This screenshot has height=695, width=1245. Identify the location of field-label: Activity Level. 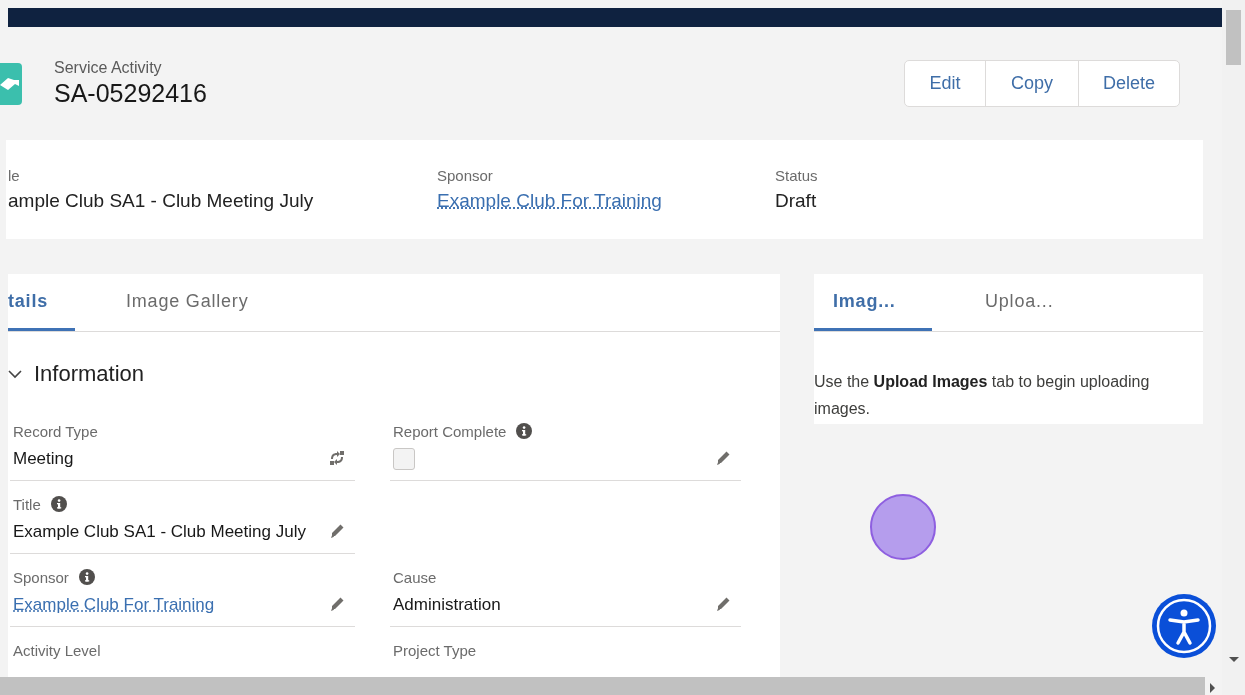
(57, 650).